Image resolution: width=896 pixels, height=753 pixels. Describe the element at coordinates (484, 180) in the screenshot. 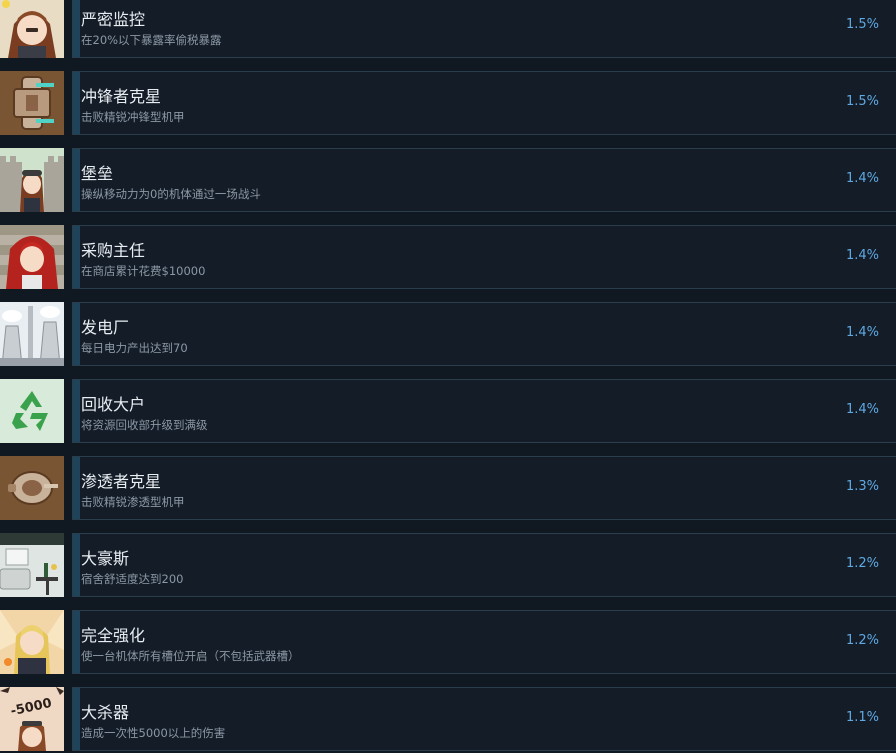

I see `achievement-panel: 堡垒 操纵移动力为0的机体通过一场战斗 1.4%` at that location.